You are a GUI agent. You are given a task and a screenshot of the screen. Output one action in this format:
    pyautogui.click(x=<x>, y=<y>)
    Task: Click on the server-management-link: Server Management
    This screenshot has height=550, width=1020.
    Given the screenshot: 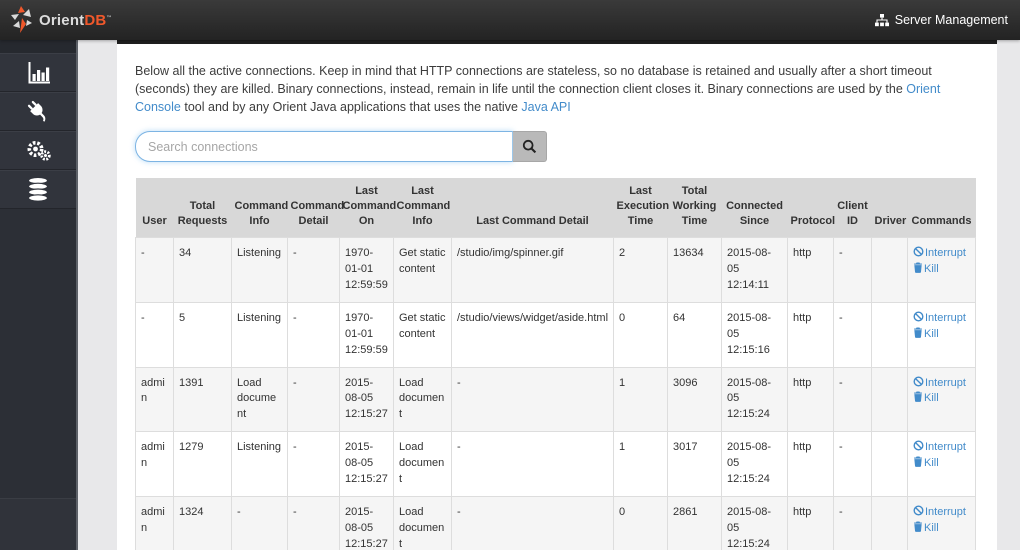 What is the action you would take?
    pyautogui.click(x=941, y=20)
    